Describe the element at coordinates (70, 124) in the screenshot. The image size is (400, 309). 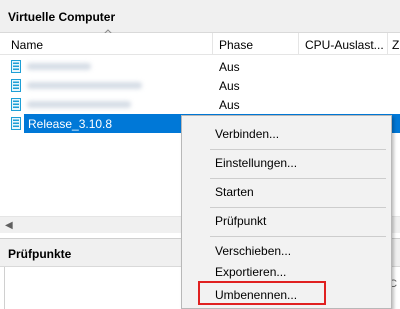
I see `vm-name: Release_3.10.8` at that location.